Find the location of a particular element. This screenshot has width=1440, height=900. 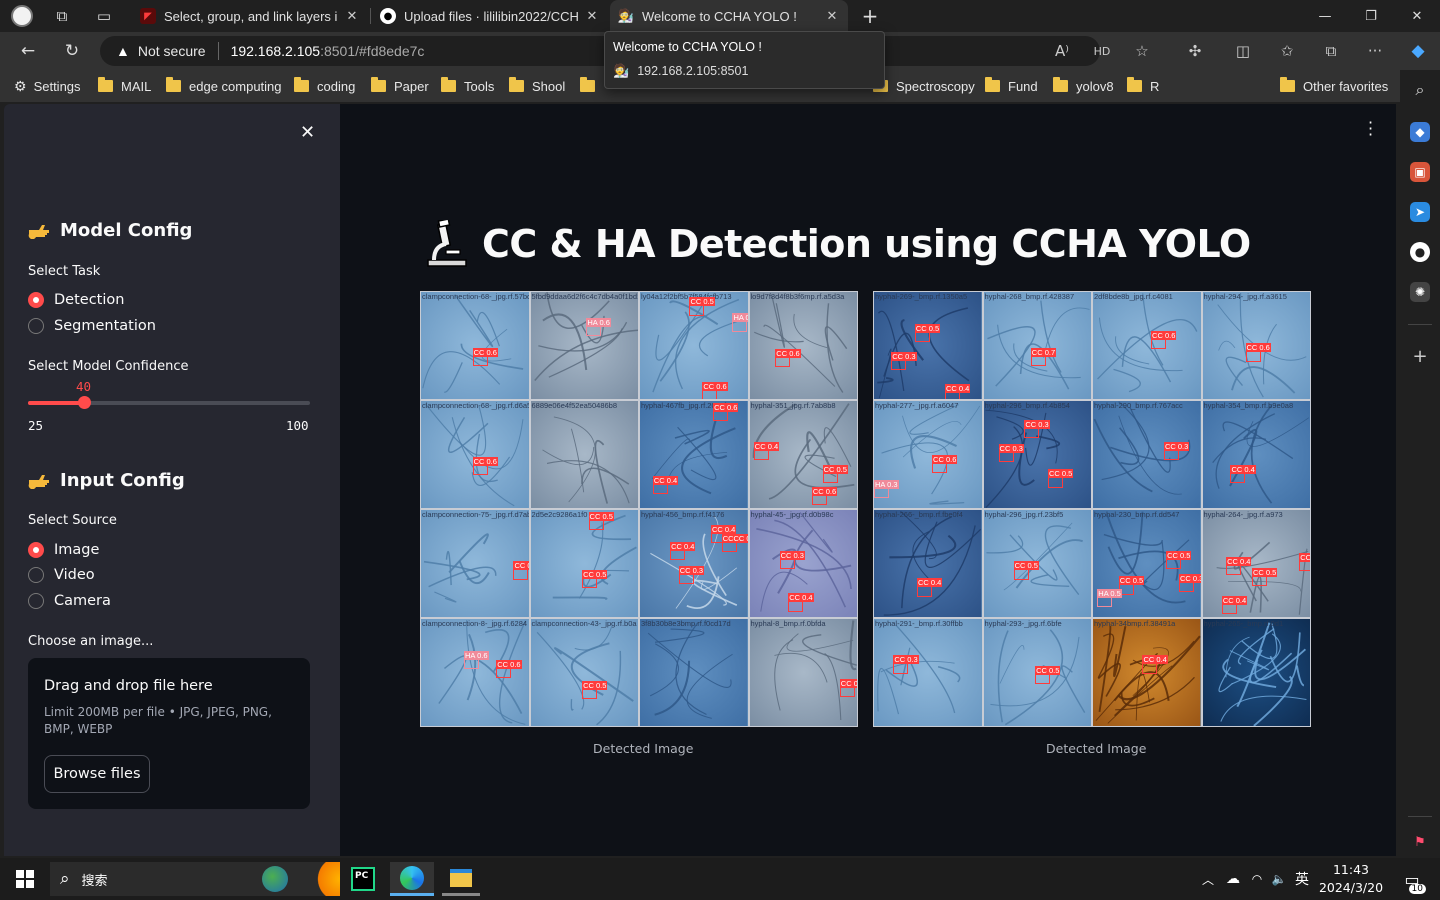

back-icon: ← is located at coordinates (28, 51).